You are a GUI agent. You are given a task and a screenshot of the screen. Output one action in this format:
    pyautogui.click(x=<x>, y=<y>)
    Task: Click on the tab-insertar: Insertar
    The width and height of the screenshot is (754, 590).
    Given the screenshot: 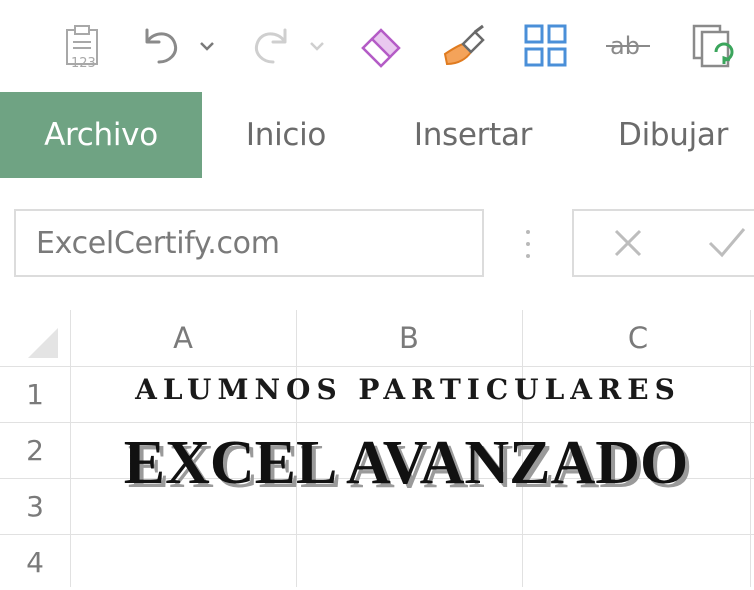 What is the action you would take?
    pyautogui.click(x=473, y=135)
    